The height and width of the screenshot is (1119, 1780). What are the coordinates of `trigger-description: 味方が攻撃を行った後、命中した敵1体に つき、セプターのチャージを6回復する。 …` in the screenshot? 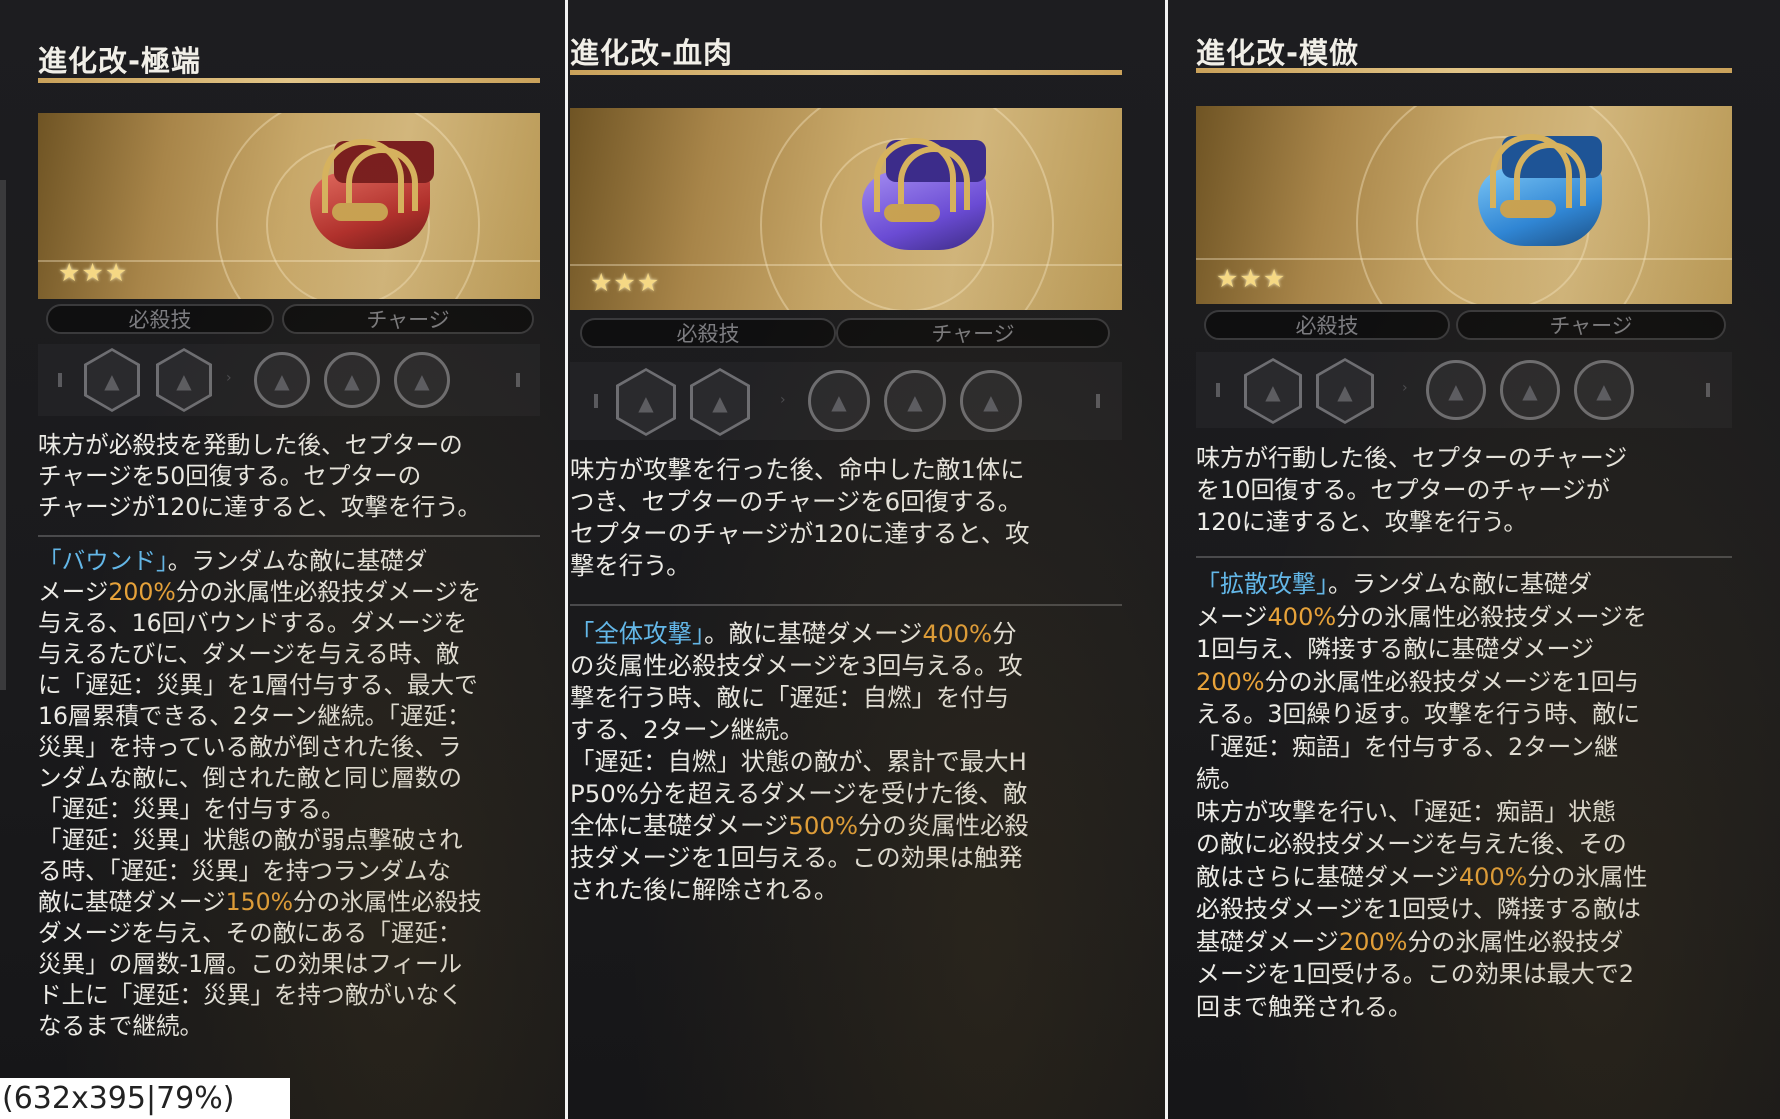 It's located at (800, 517).